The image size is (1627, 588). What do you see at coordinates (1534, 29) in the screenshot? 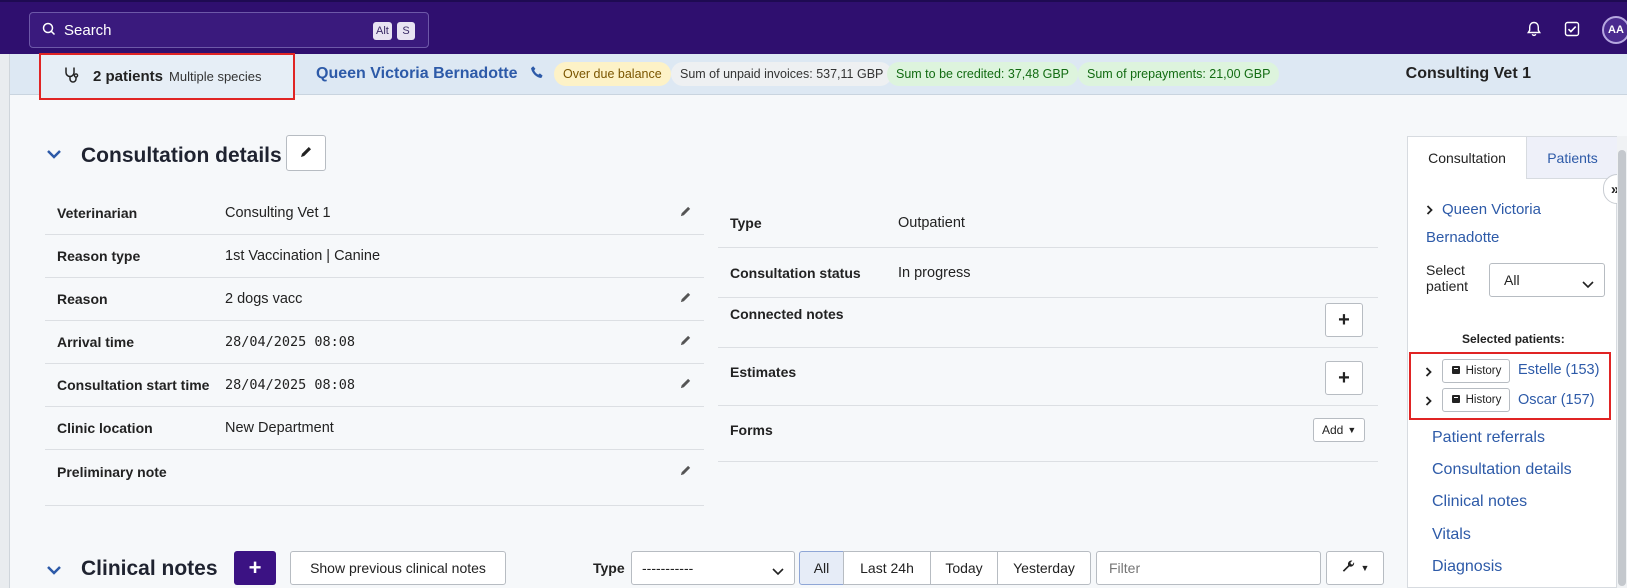
I see `bell-icon` at bounding box center [1534, 29].